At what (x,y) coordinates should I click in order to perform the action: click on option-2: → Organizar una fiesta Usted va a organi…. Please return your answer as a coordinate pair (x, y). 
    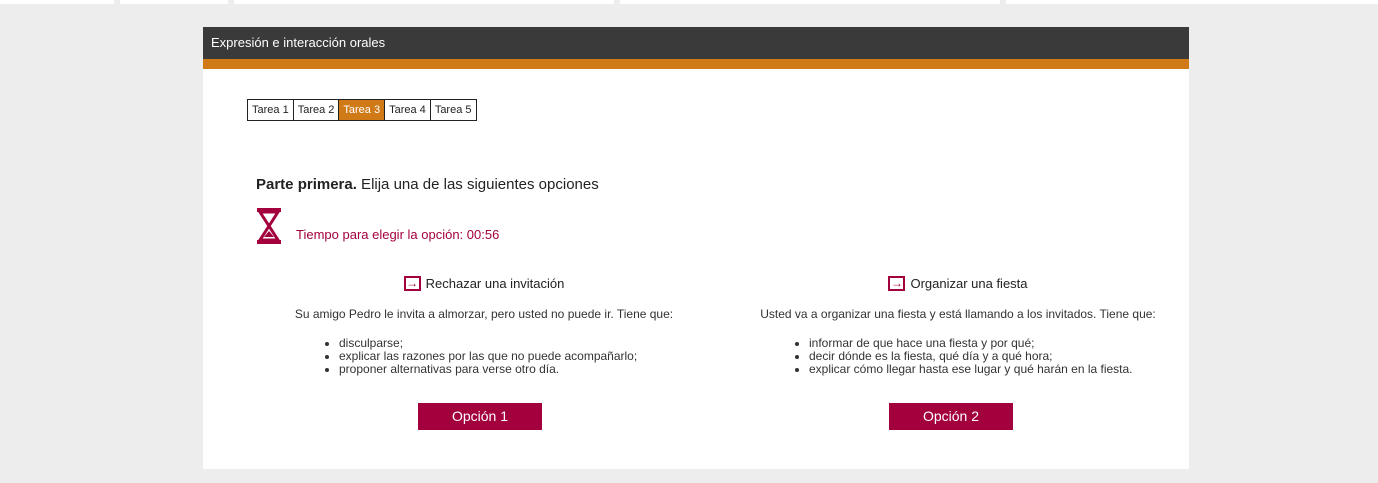
    Looking at the image, I should click on (958, 324).